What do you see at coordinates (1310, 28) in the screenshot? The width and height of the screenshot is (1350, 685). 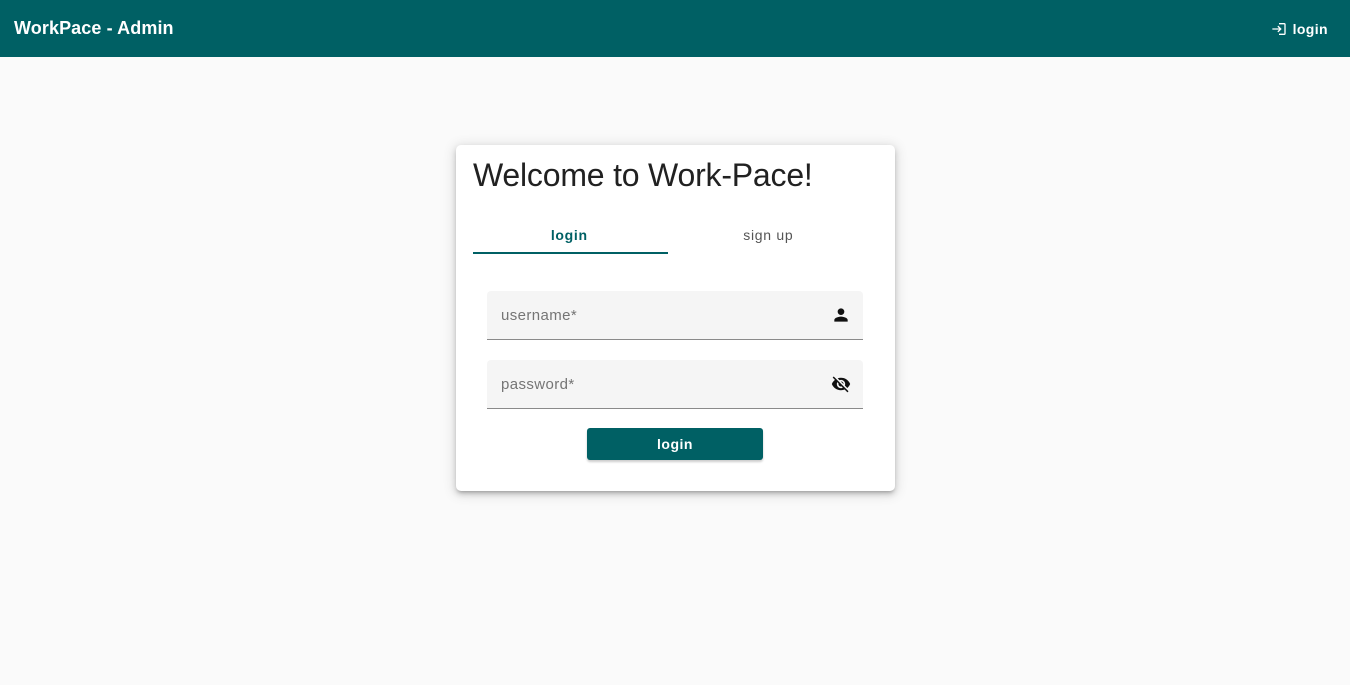 I see `header-login-label: login` at bounding box center [1310, 28].